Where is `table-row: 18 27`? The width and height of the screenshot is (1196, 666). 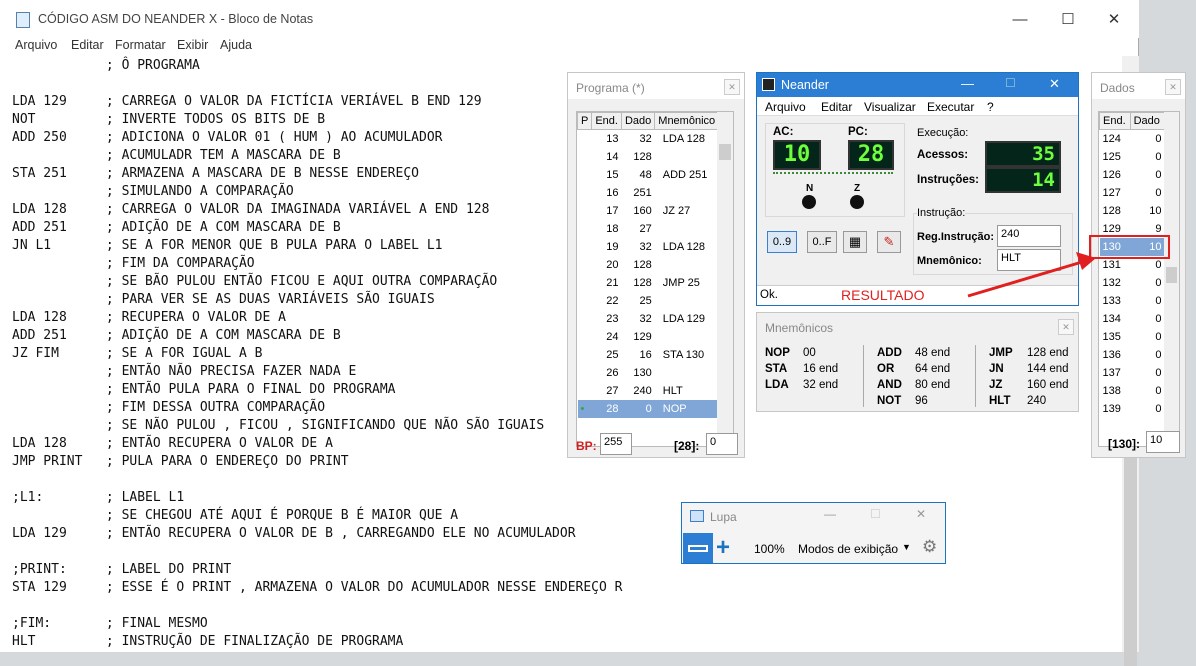 table-row: 18 27 is located at coordinates (648, 229).